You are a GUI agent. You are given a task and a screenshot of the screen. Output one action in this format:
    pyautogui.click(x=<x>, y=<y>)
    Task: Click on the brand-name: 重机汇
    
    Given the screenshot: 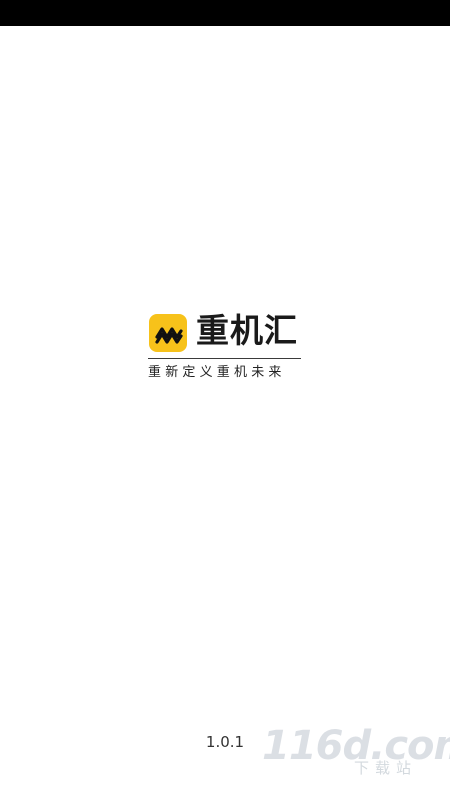 What is the action you would take?
    pyautogui.click(x=247, y=330)
    